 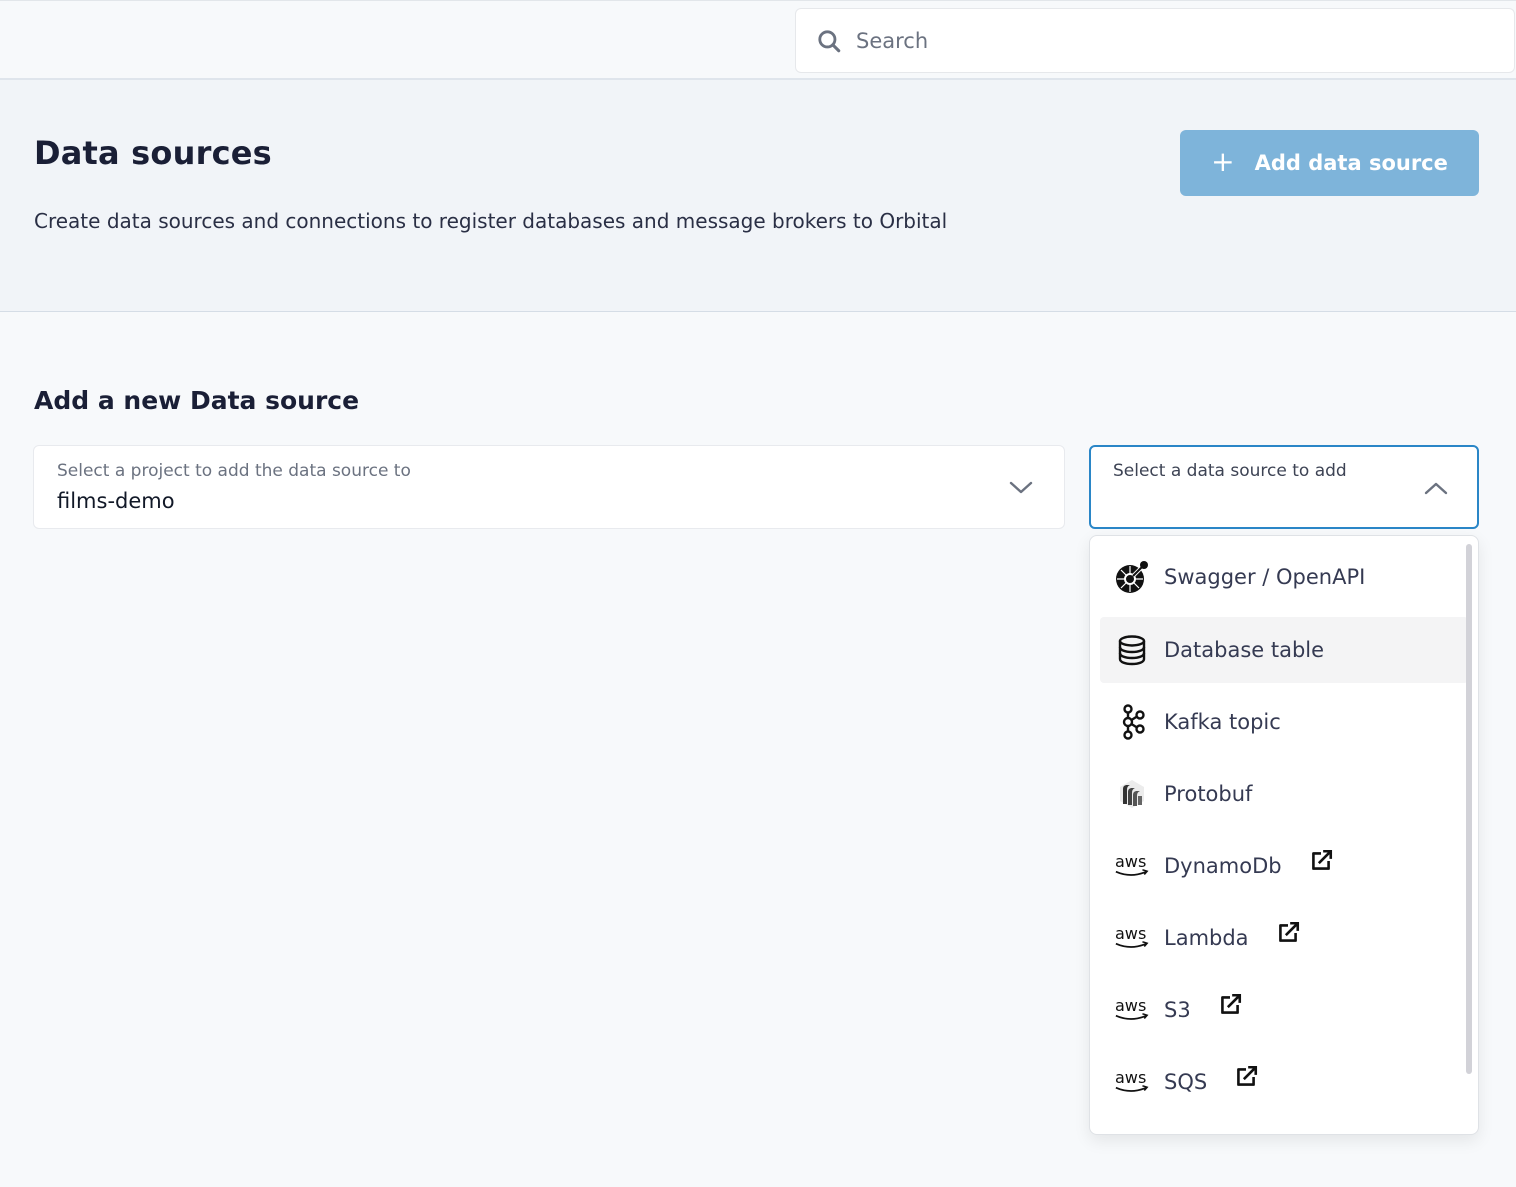 What do you see at coordinates (1284, 1010) in the screenshot?
I see `option-s3: aws S3` at bounding box center [1284, 1010].